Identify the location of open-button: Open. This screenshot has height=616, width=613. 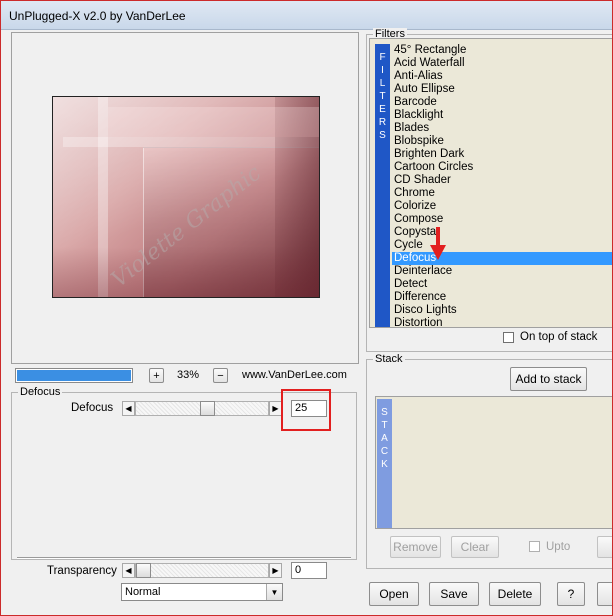
(394, 594).